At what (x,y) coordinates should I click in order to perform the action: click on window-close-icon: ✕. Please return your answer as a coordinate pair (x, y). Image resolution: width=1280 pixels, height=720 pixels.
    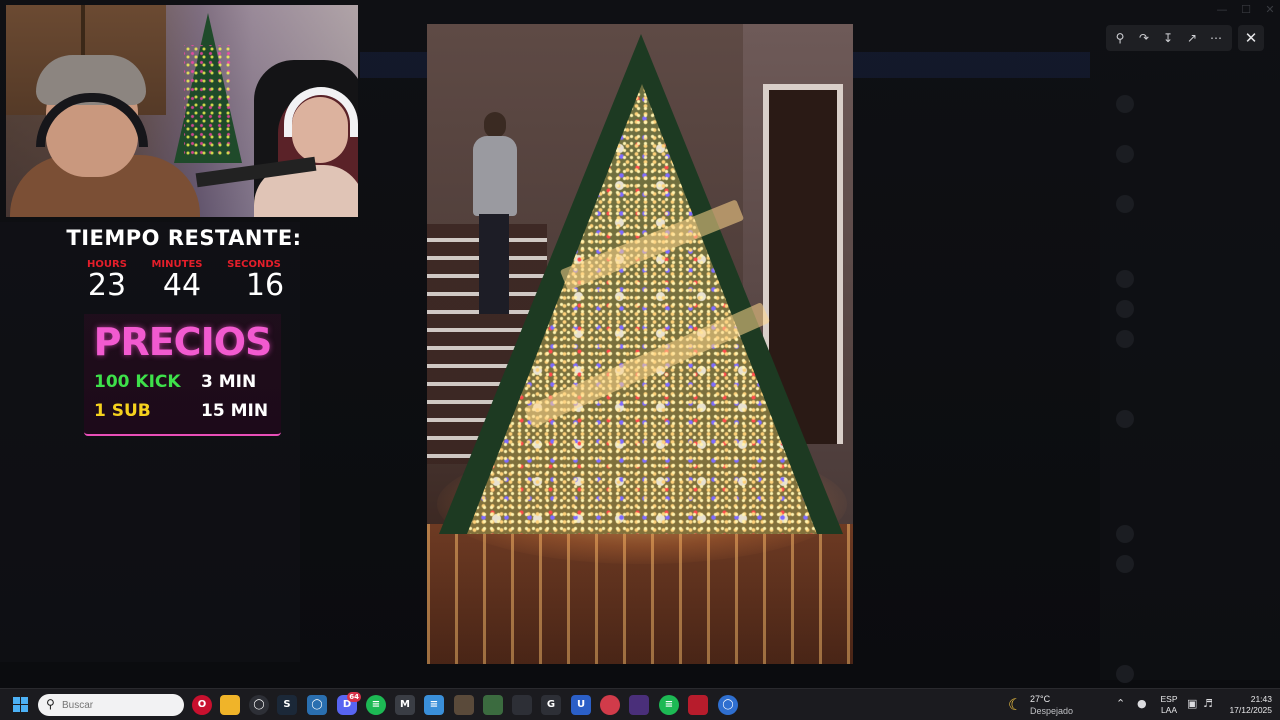
    Looking at the image, I should click on (1270, 9).